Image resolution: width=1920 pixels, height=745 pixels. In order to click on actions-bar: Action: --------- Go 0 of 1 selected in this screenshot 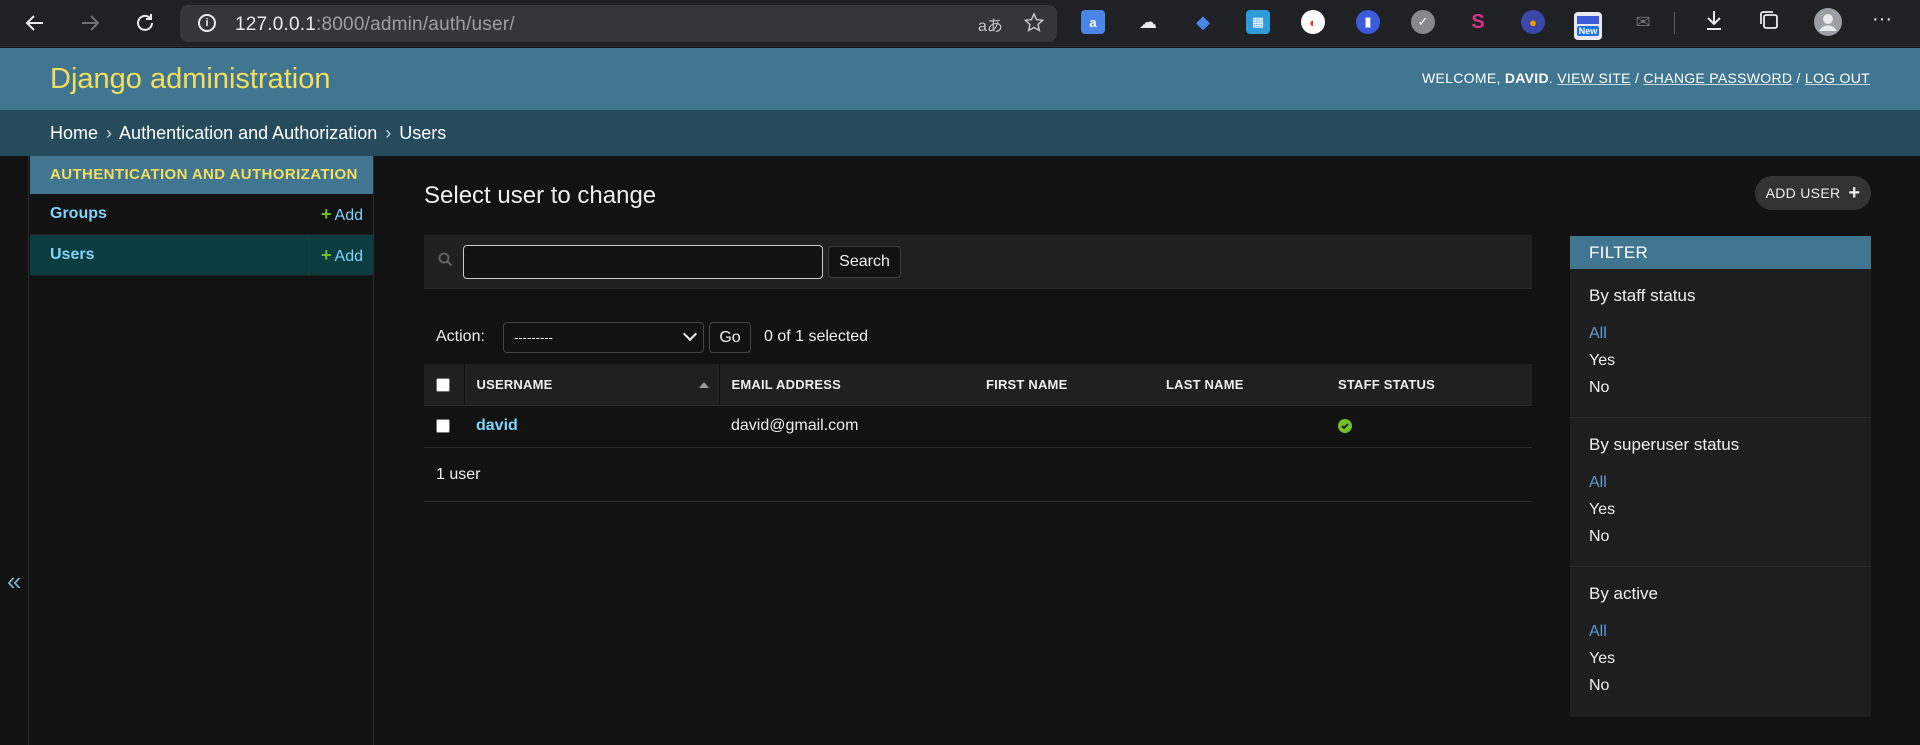, I will do `click(824, 338)`.